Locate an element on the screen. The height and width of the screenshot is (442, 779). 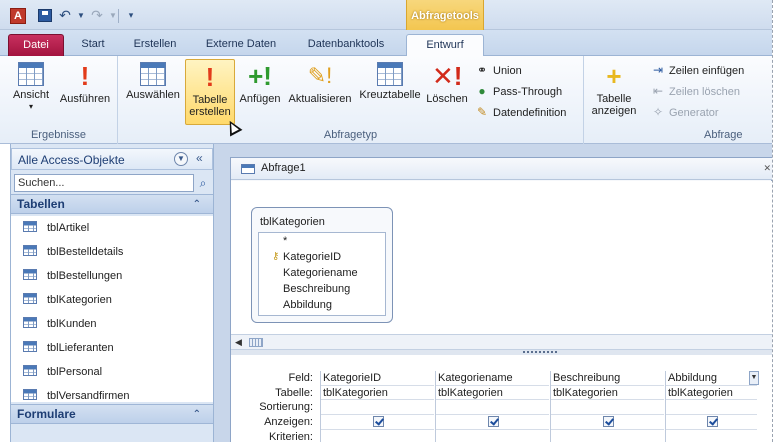
grid-column: KategorieID tblKategorien is located at coordinates (377, 406).